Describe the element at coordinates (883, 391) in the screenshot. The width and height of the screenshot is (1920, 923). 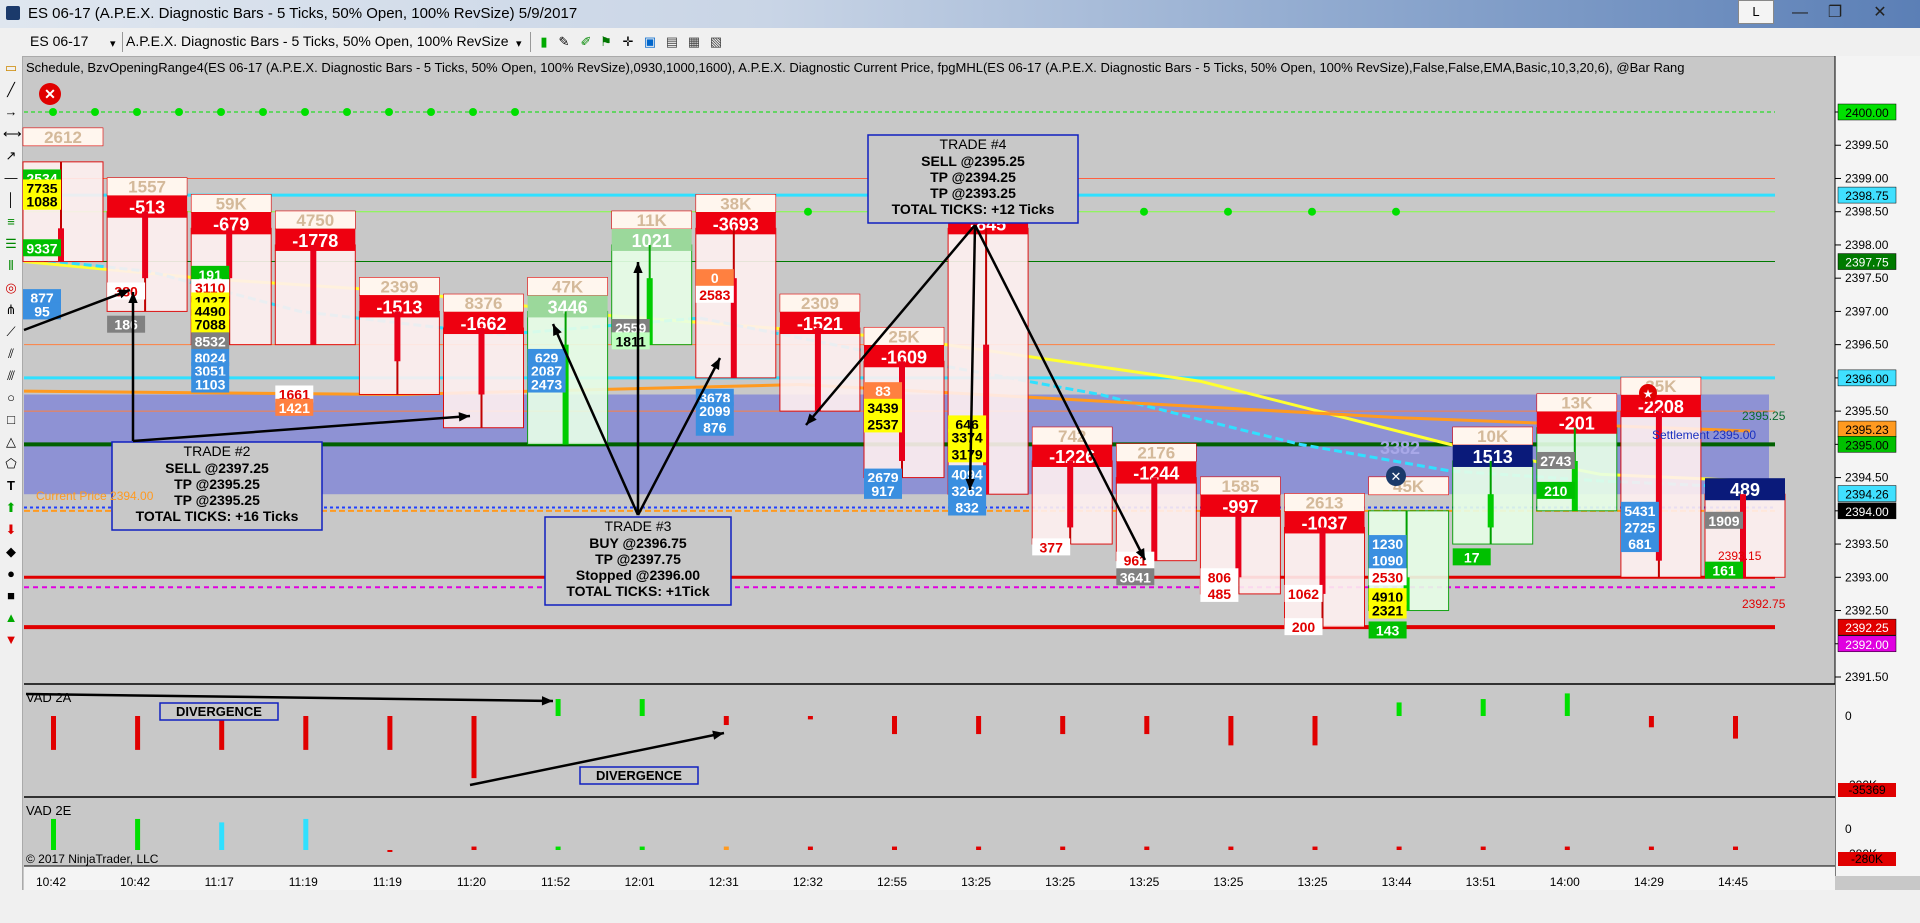
I see `footprint-cell-value: 83` at that location.